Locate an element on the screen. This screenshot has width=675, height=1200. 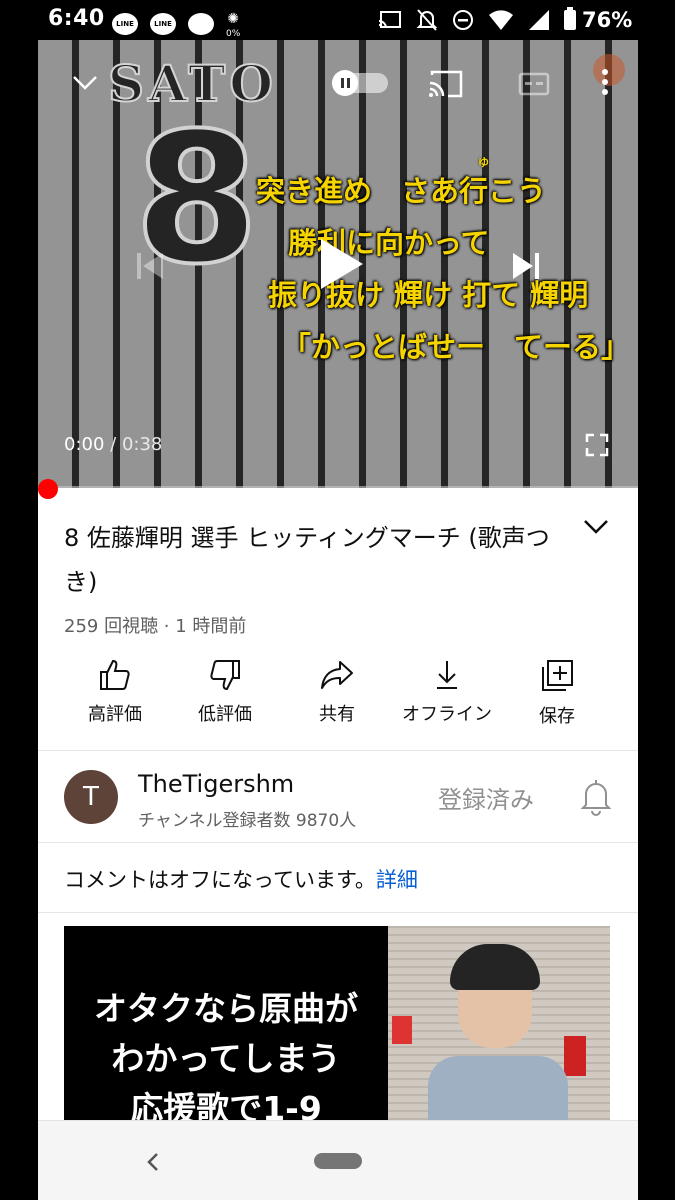
bell-icon is located at coordinates (596, 798).